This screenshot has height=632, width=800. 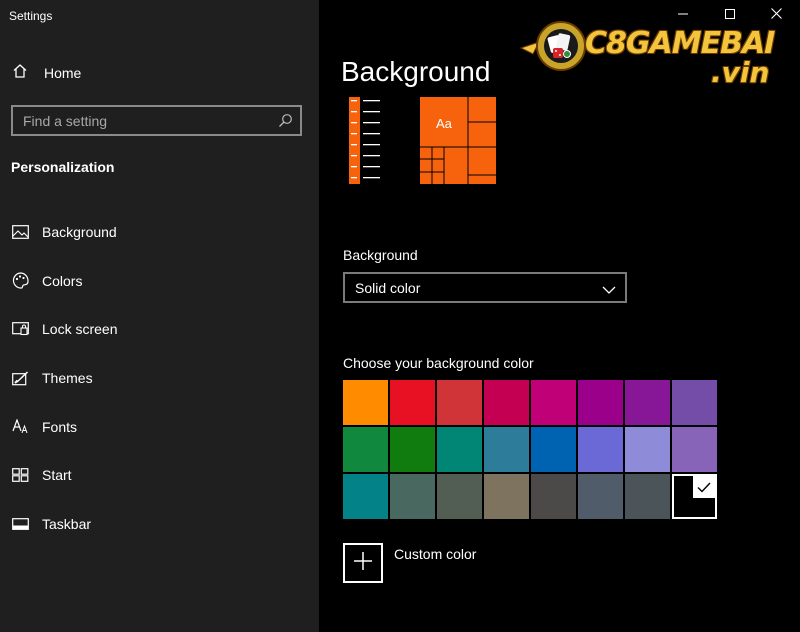 What do you see at coordinates (285, 123) in the screenshot?
I see `search-icon` at bounding box center [285, 123].